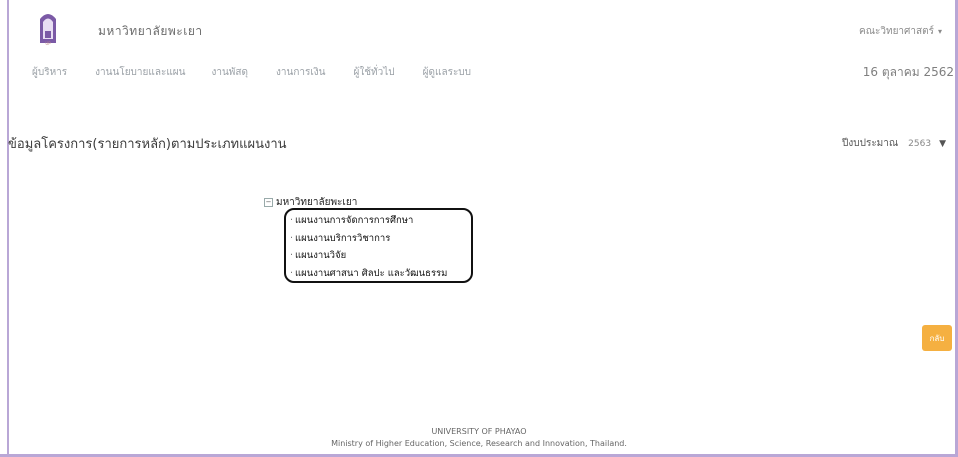  Describe the element at coordinates (229, 72) in the screenshot. I see `nav-item-procurement: งานพัสดุ` at that location.